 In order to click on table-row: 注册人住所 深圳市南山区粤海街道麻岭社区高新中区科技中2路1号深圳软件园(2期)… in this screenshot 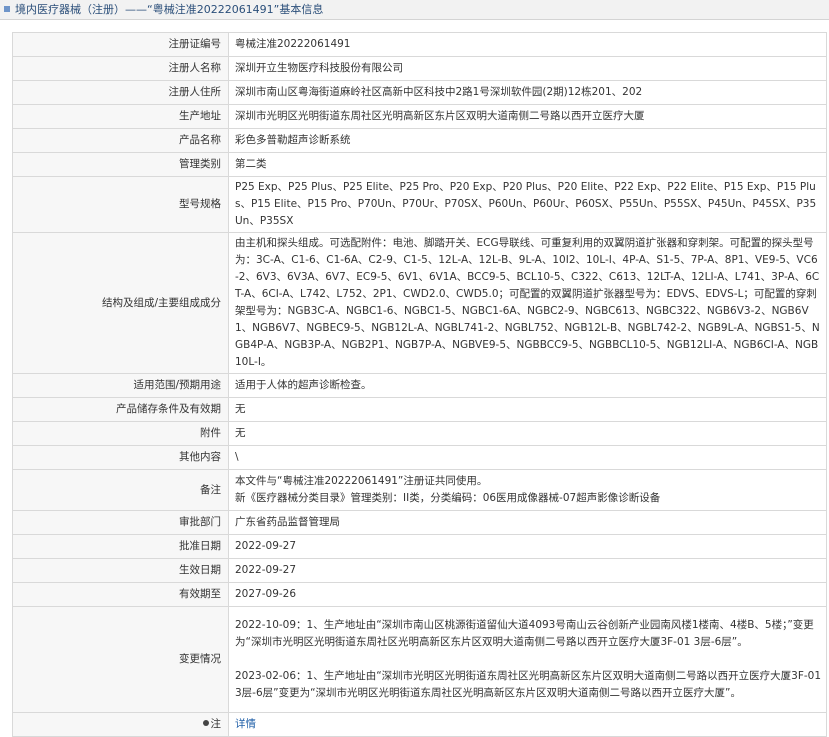, I will do `click(419, 92)`.